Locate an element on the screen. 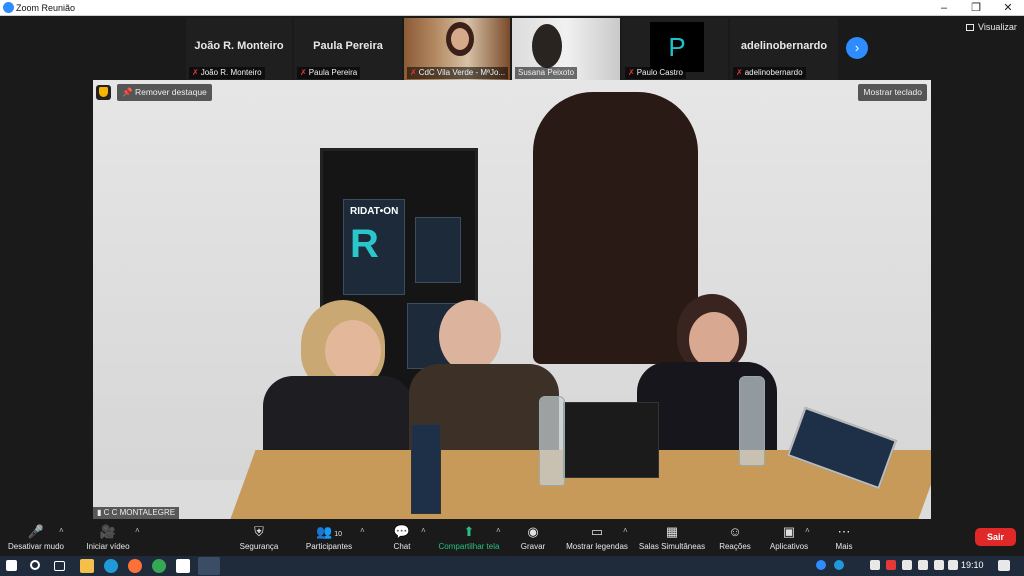  help-icon is located at coordinates (839, 565).